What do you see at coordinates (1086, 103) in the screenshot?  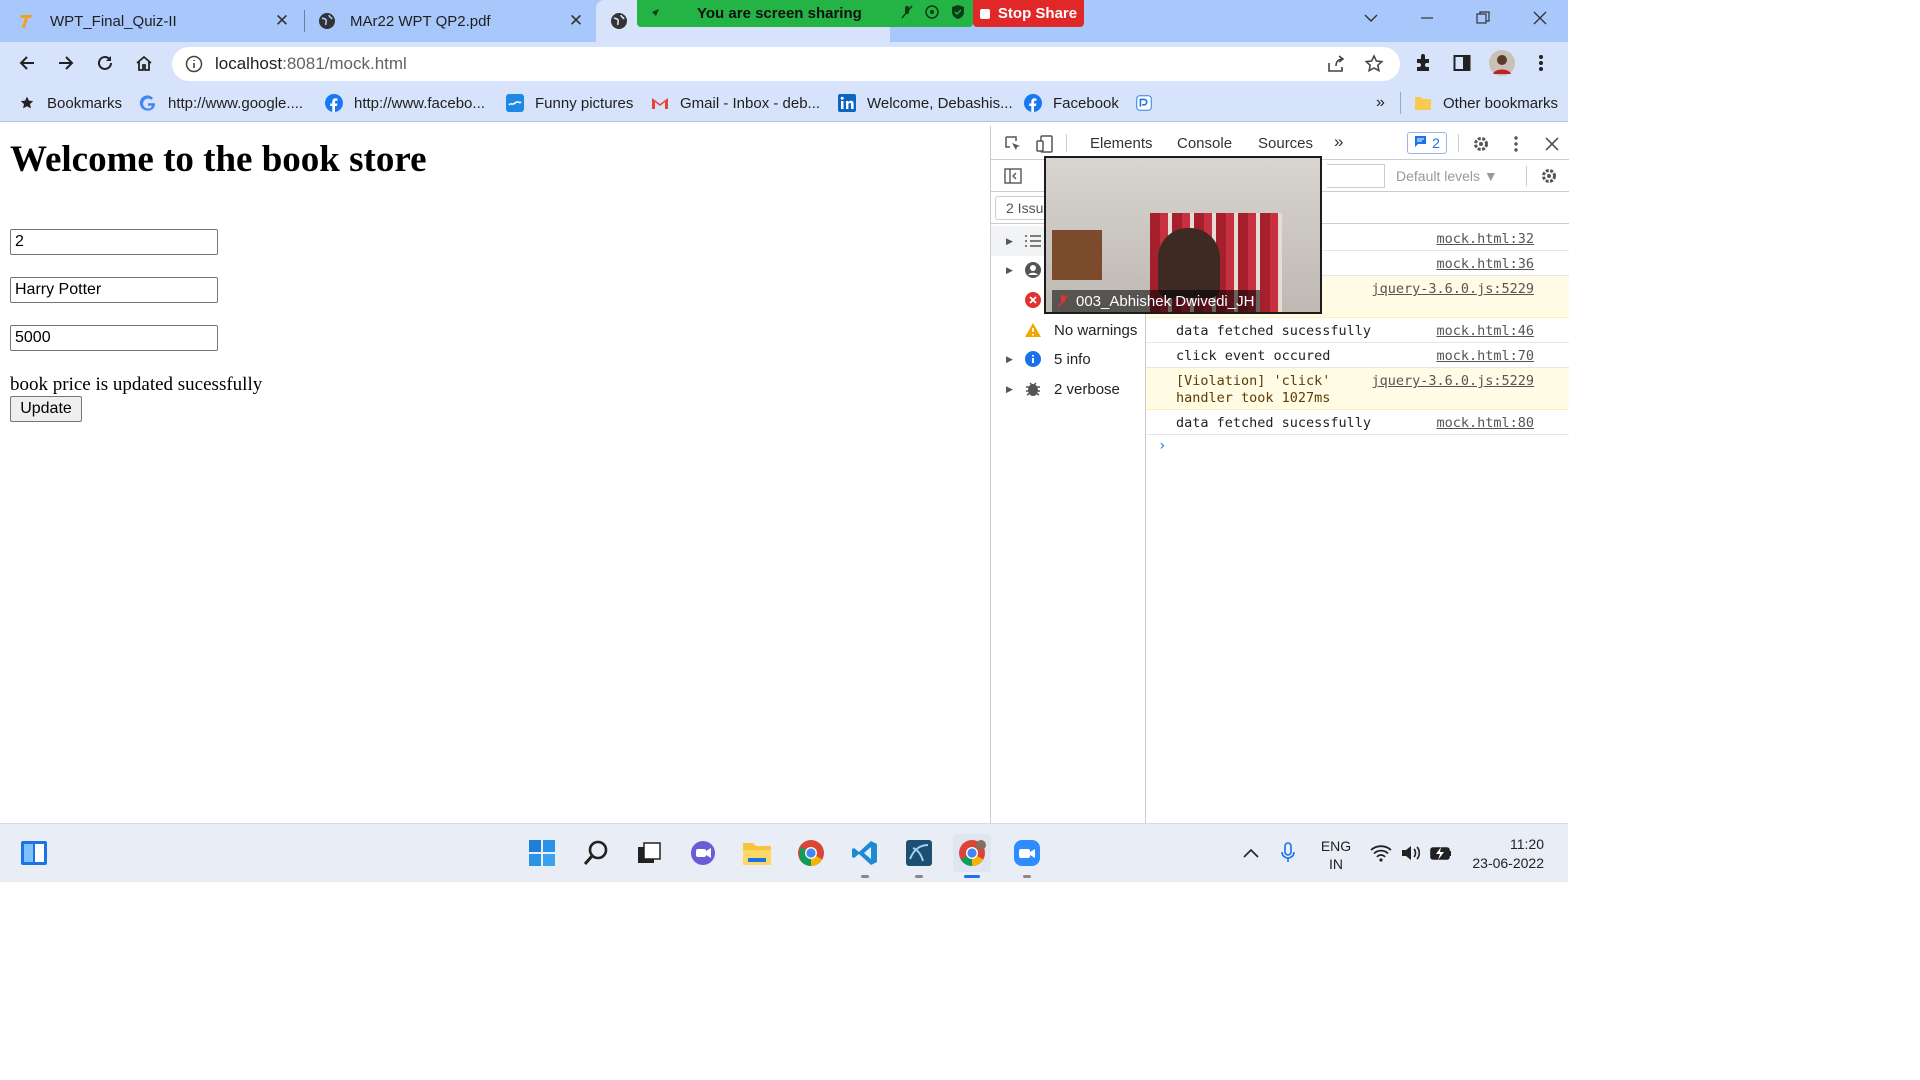 I see `bookmark-label: Facebook` at bounding box center [1086, 103].